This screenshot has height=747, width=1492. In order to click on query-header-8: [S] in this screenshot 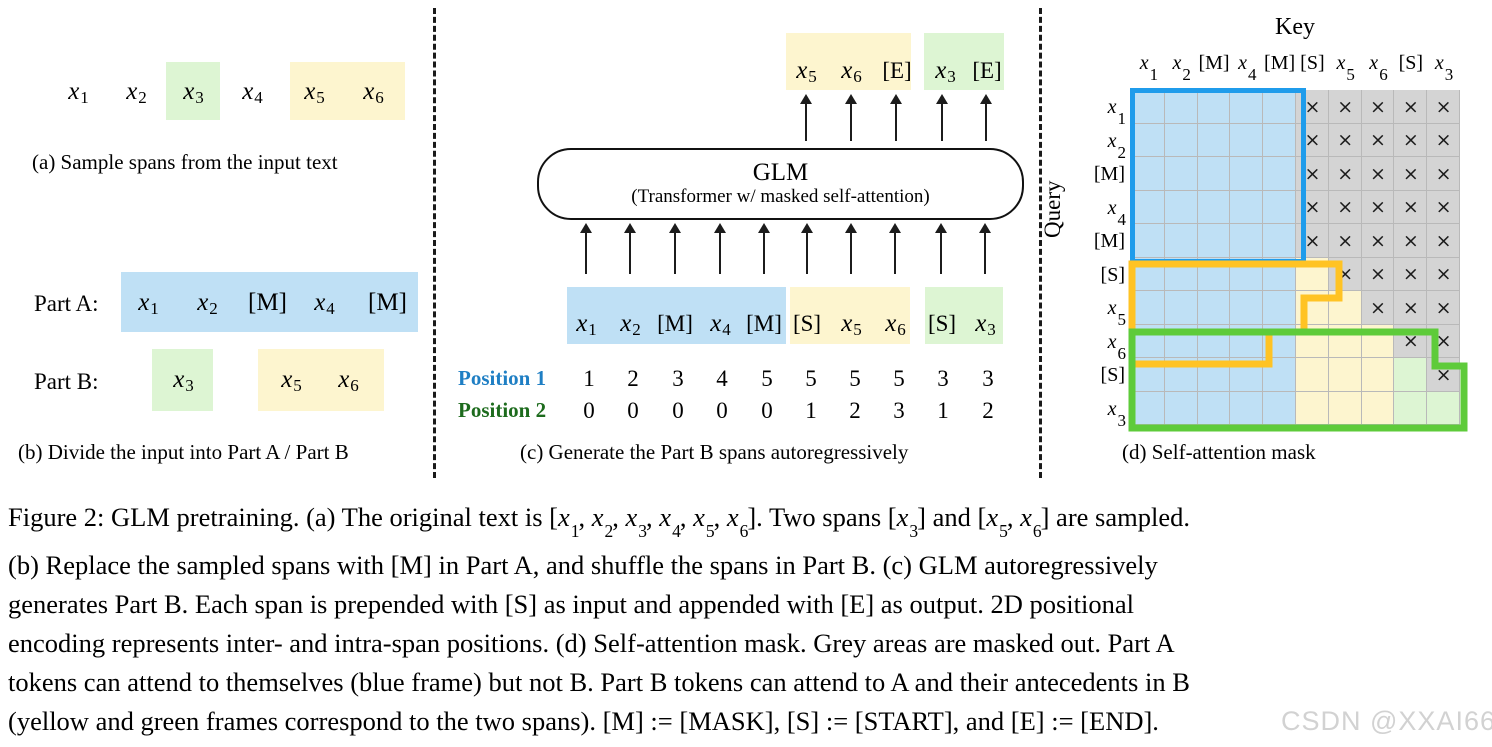, I will do `click(1112, 375)`.